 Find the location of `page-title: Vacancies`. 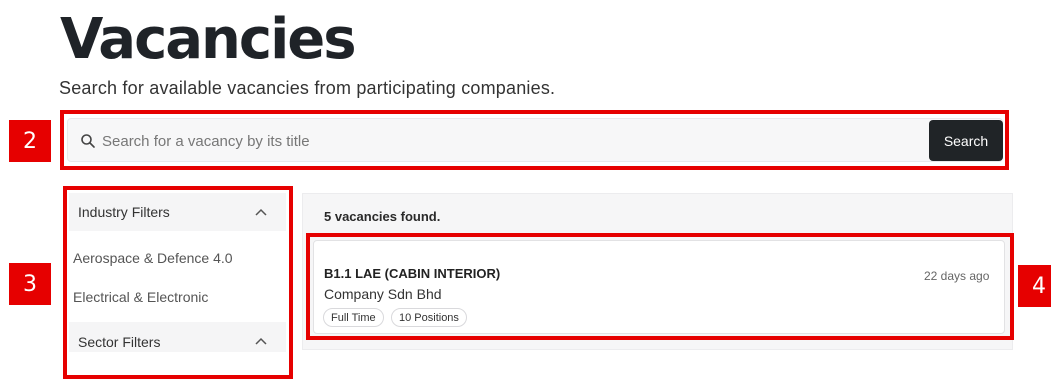

page-title: Vacancies is located at coordinates (208, 39).